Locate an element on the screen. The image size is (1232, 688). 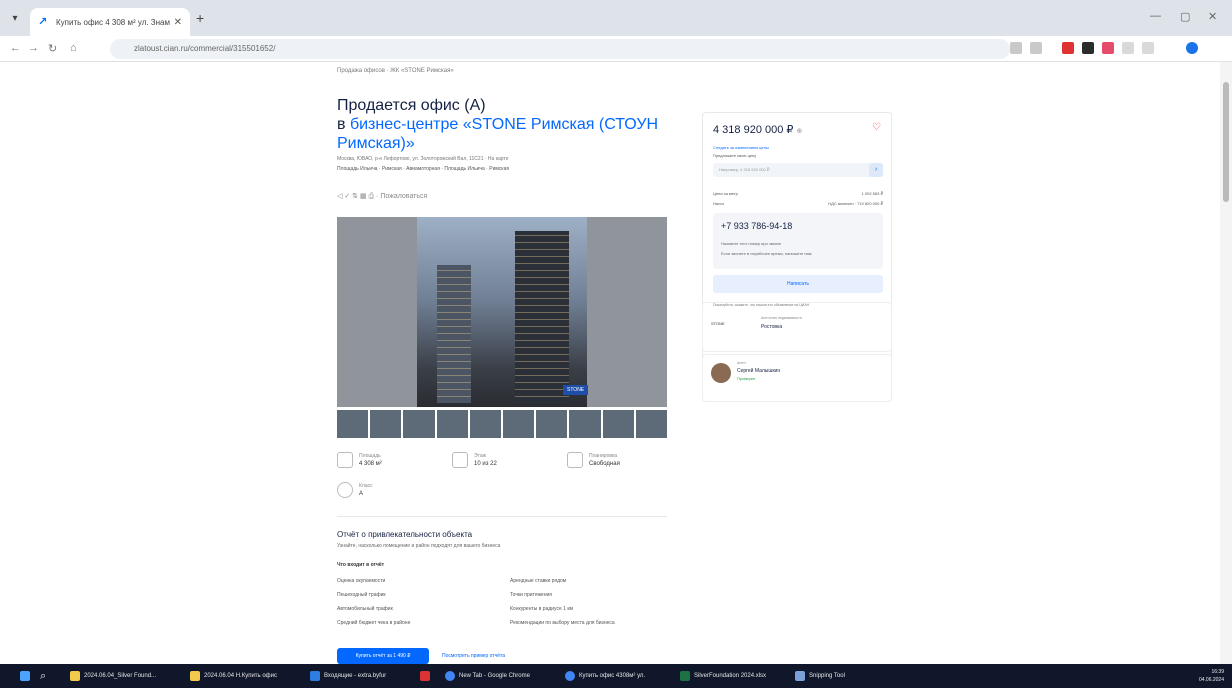
bookmark-star-icon is located at coordinates (1036, 48).